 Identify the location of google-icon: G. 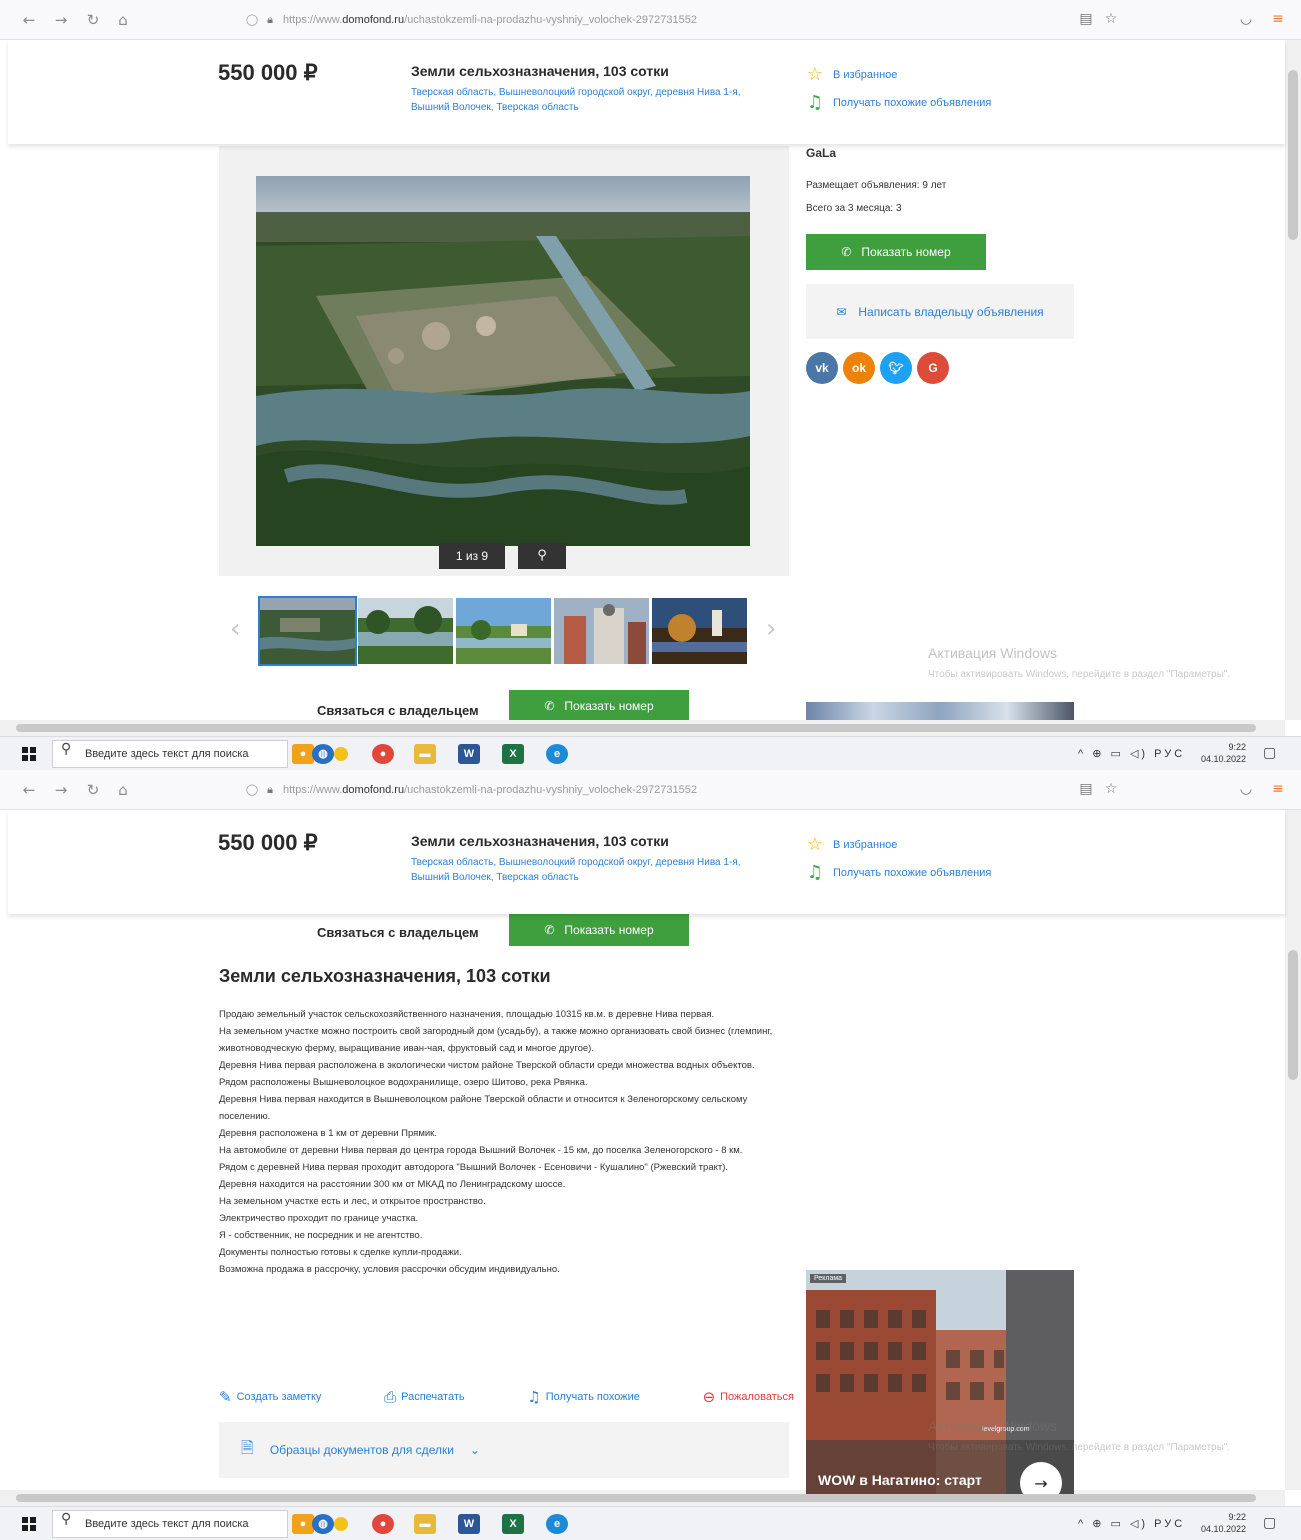
(933, 368).